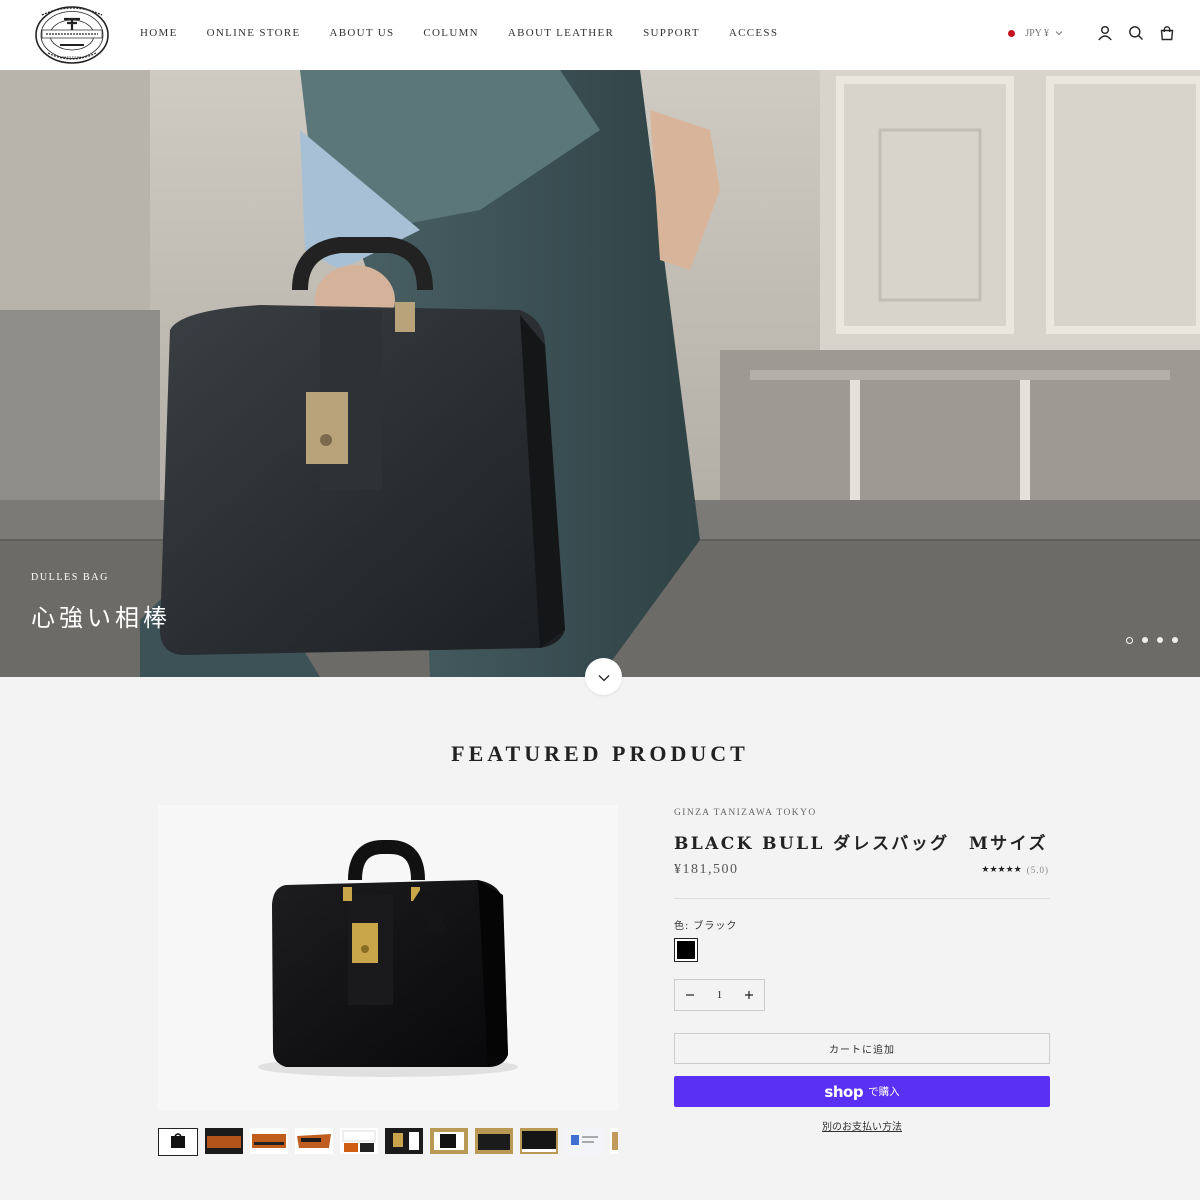  Describe the element at coordinates (362, 33) in the screenshot. I see `nav-about-us: ABOUT US` at that location.